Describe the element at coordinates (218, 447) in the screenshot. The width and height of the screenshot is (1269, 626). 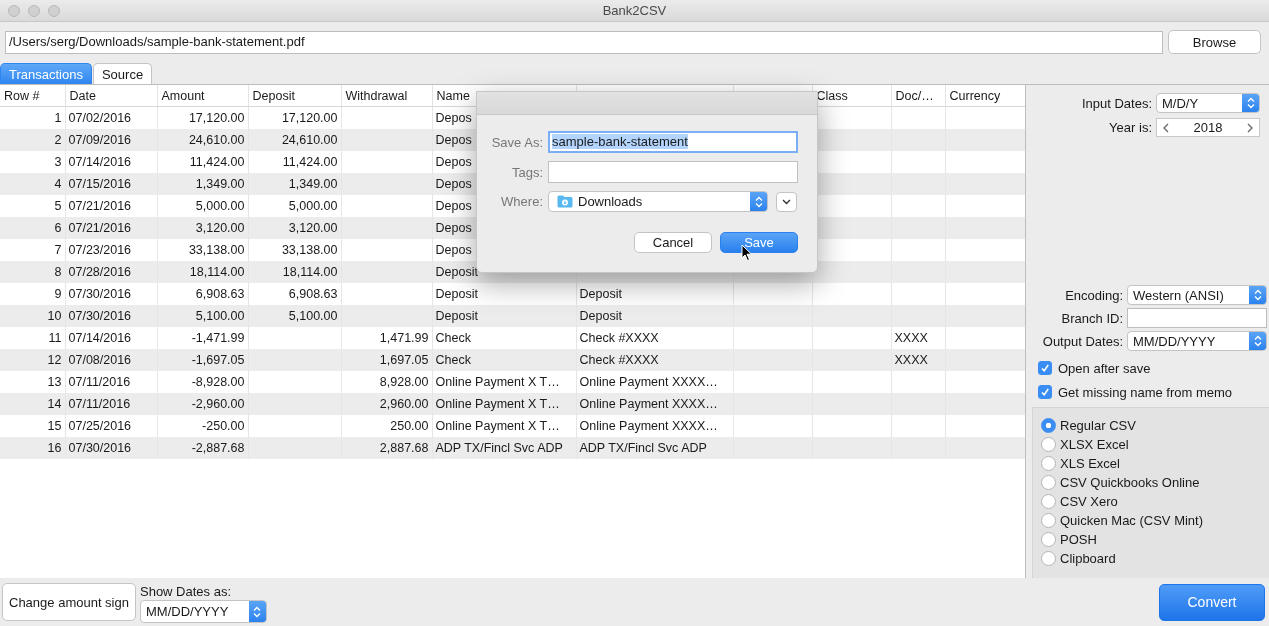
I see `table-cell: -2,887.68` at that location.